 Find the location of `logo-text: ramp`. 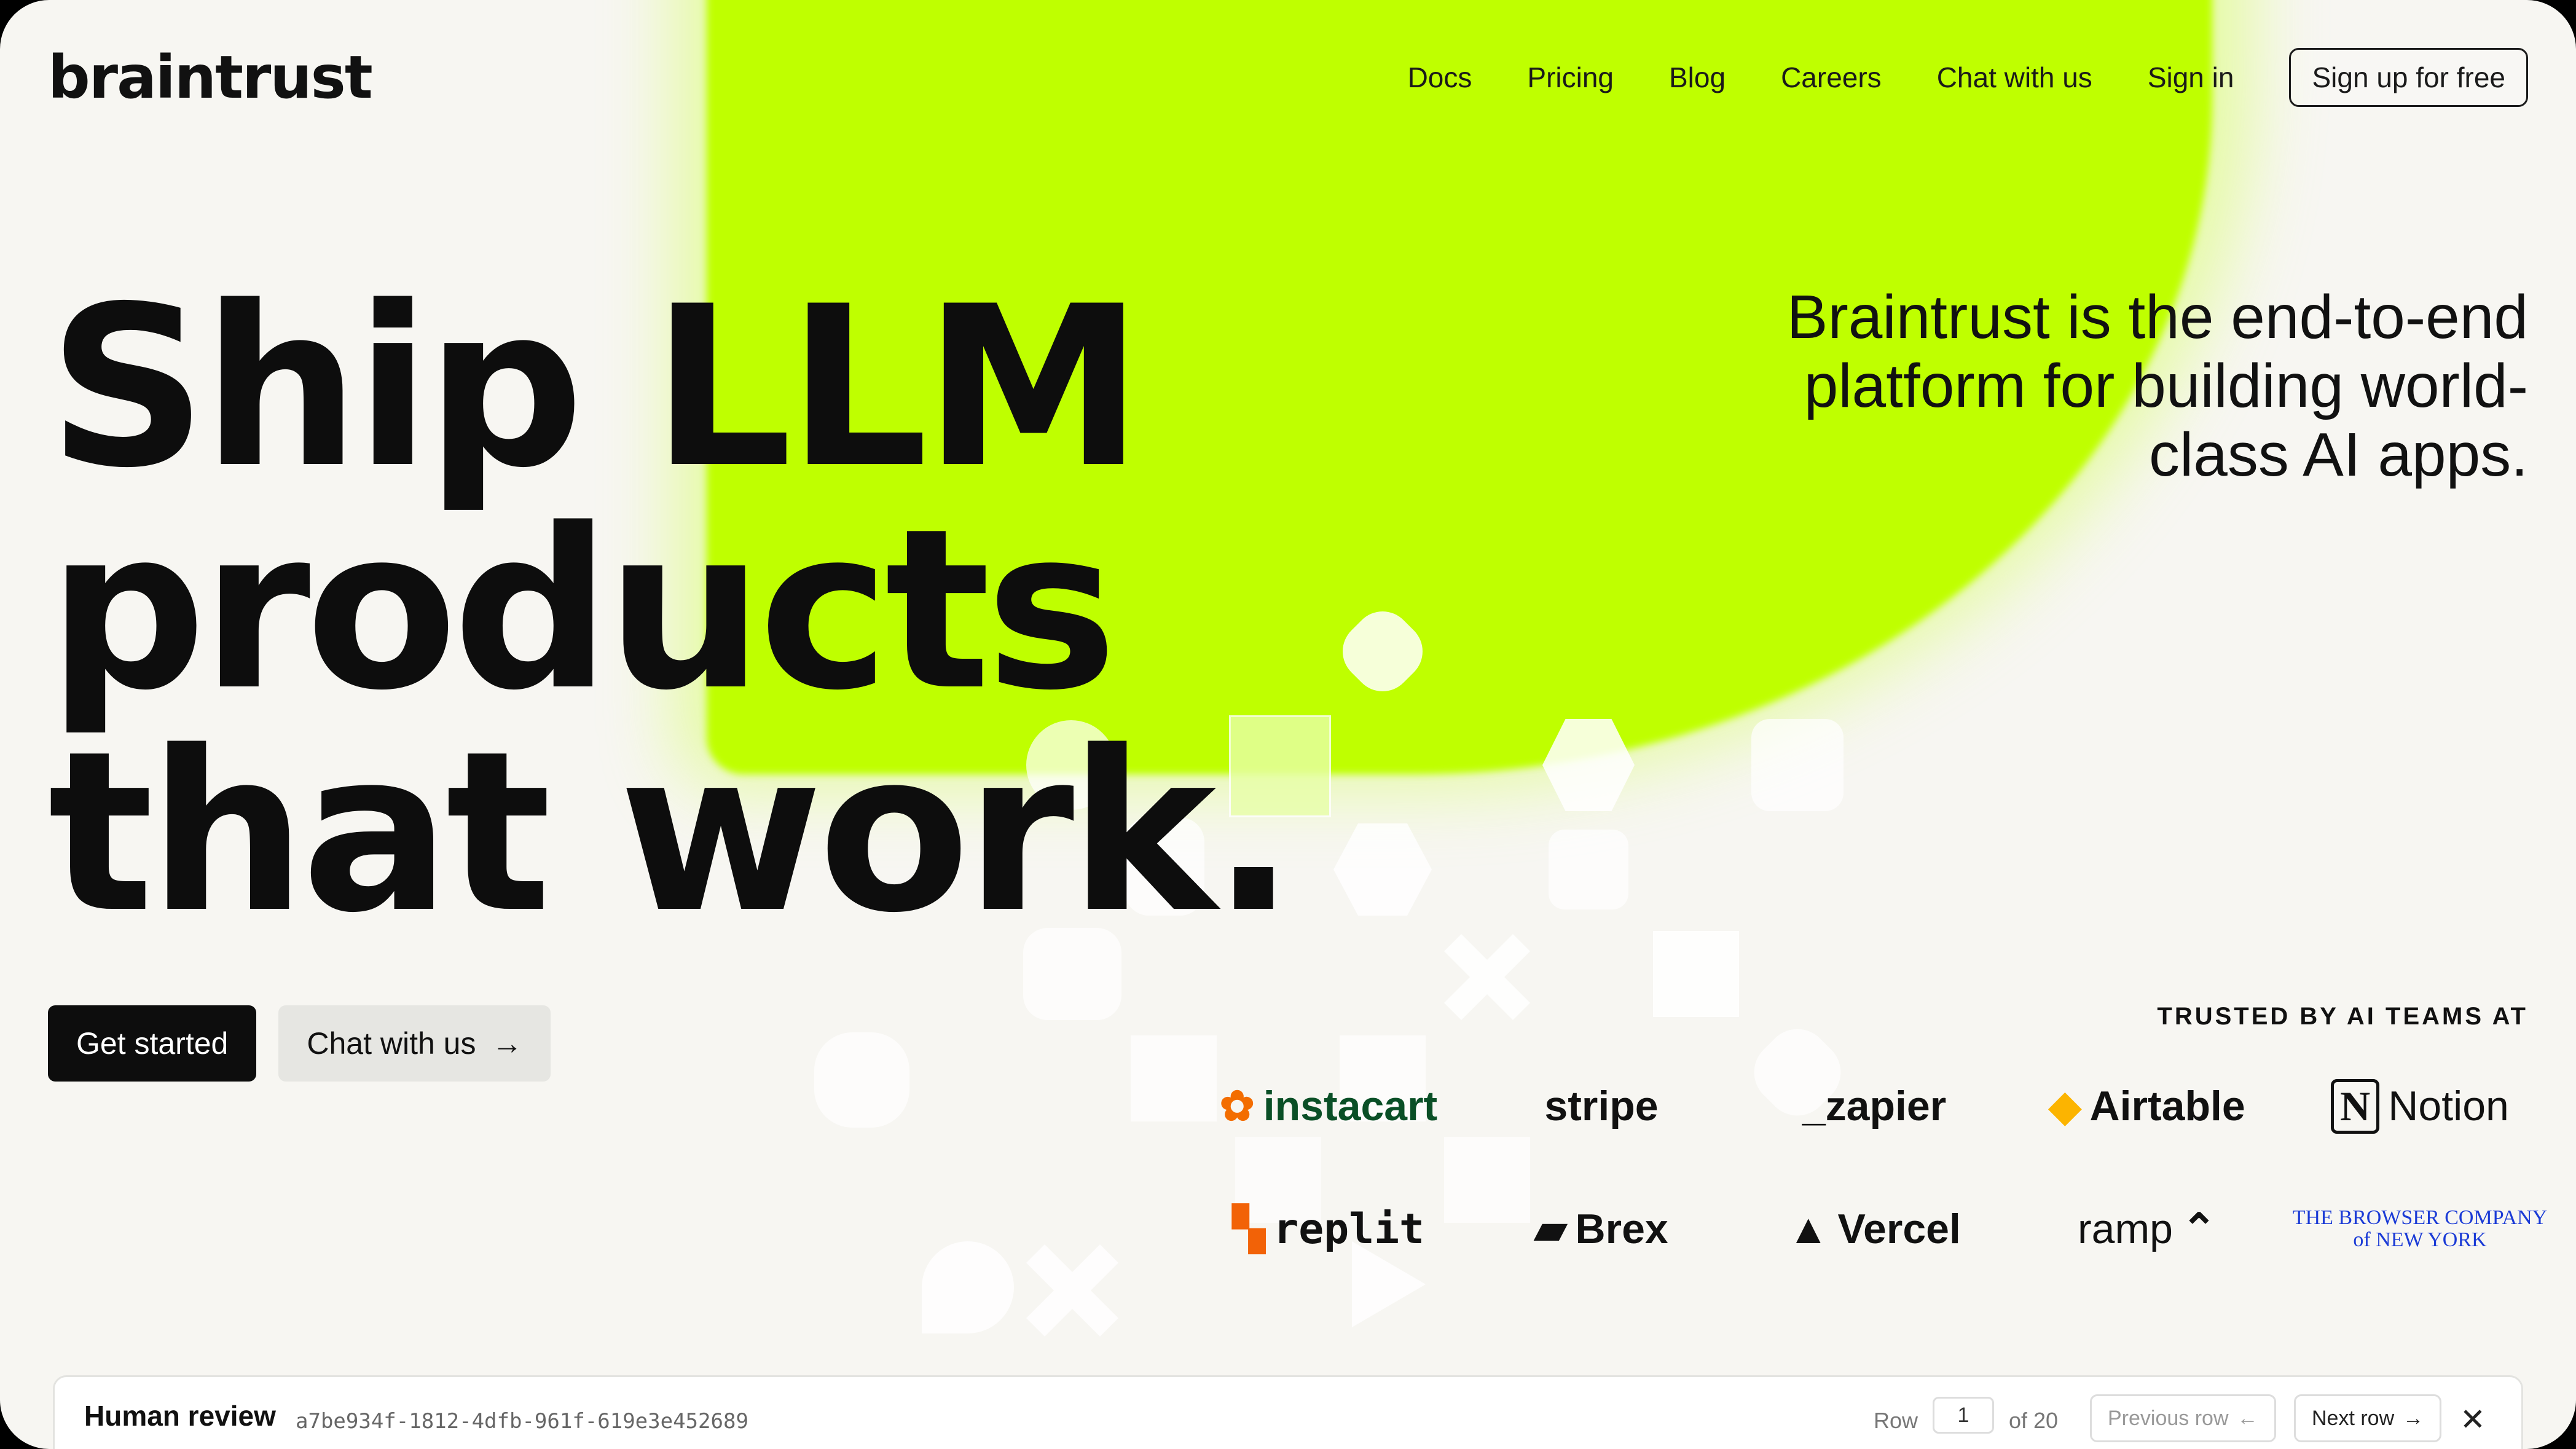

logo-text: ramp is located at coordinates (2125, 1229).